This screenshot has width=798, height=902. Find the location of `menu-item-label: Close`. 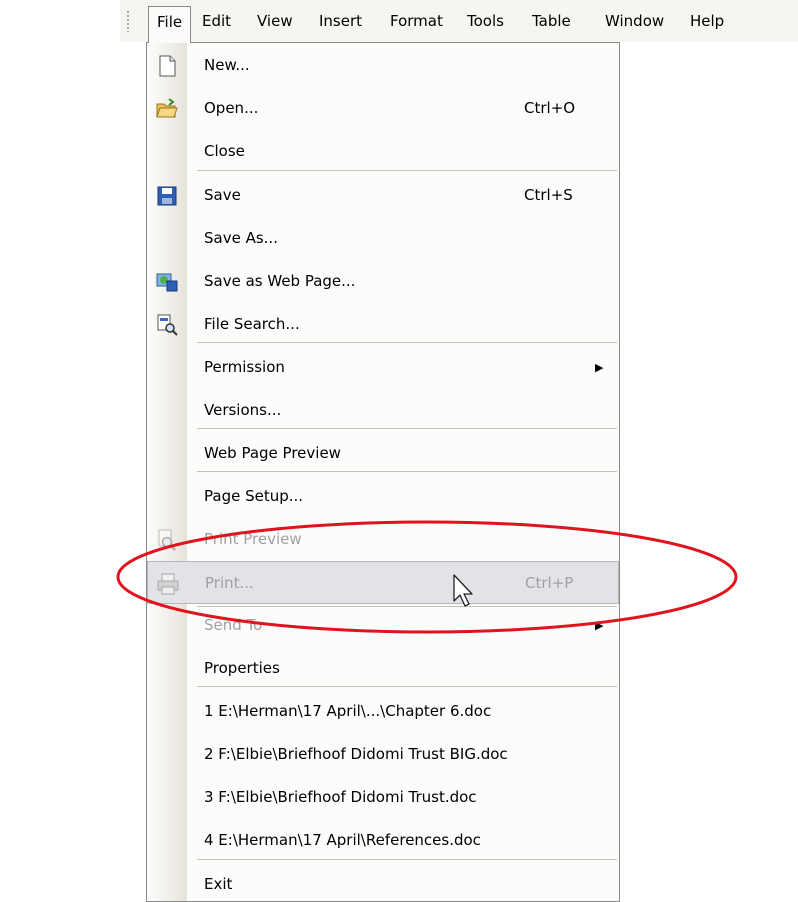

menu-item-label: Close is located at coordinates (224, 151).